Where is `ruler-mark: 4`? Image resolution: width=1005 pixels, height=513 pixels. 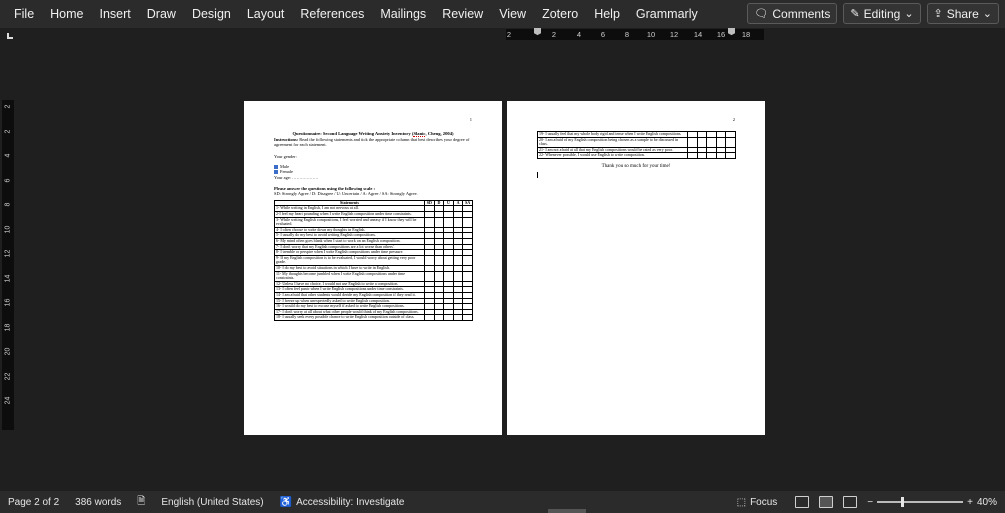
ruler-mark: 4 is located at coordinates (8, 155).